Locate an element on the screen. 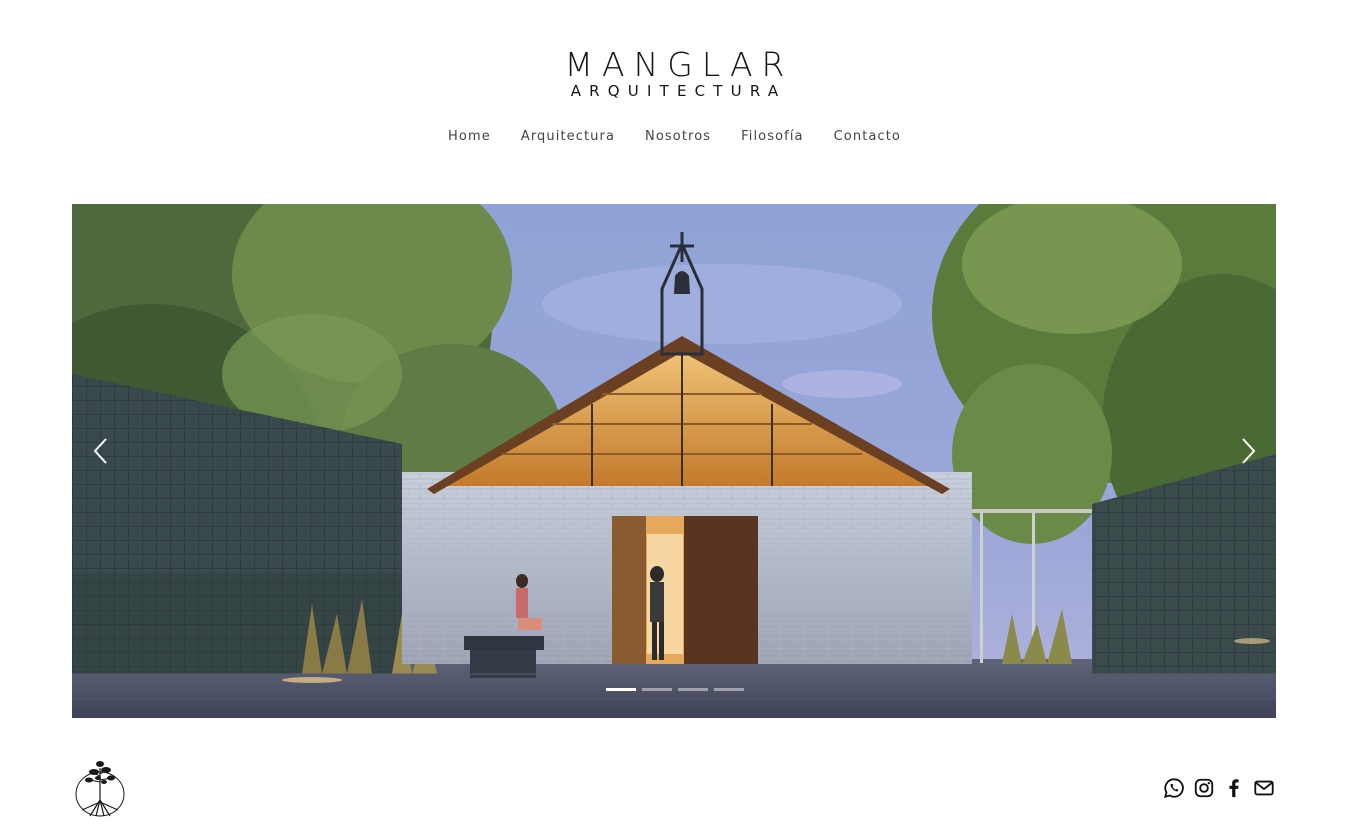 Image resolution: width=1349 pixels, height=839 pixels. nav-item-contacto: Contacto is located at coordinates (867, 136).